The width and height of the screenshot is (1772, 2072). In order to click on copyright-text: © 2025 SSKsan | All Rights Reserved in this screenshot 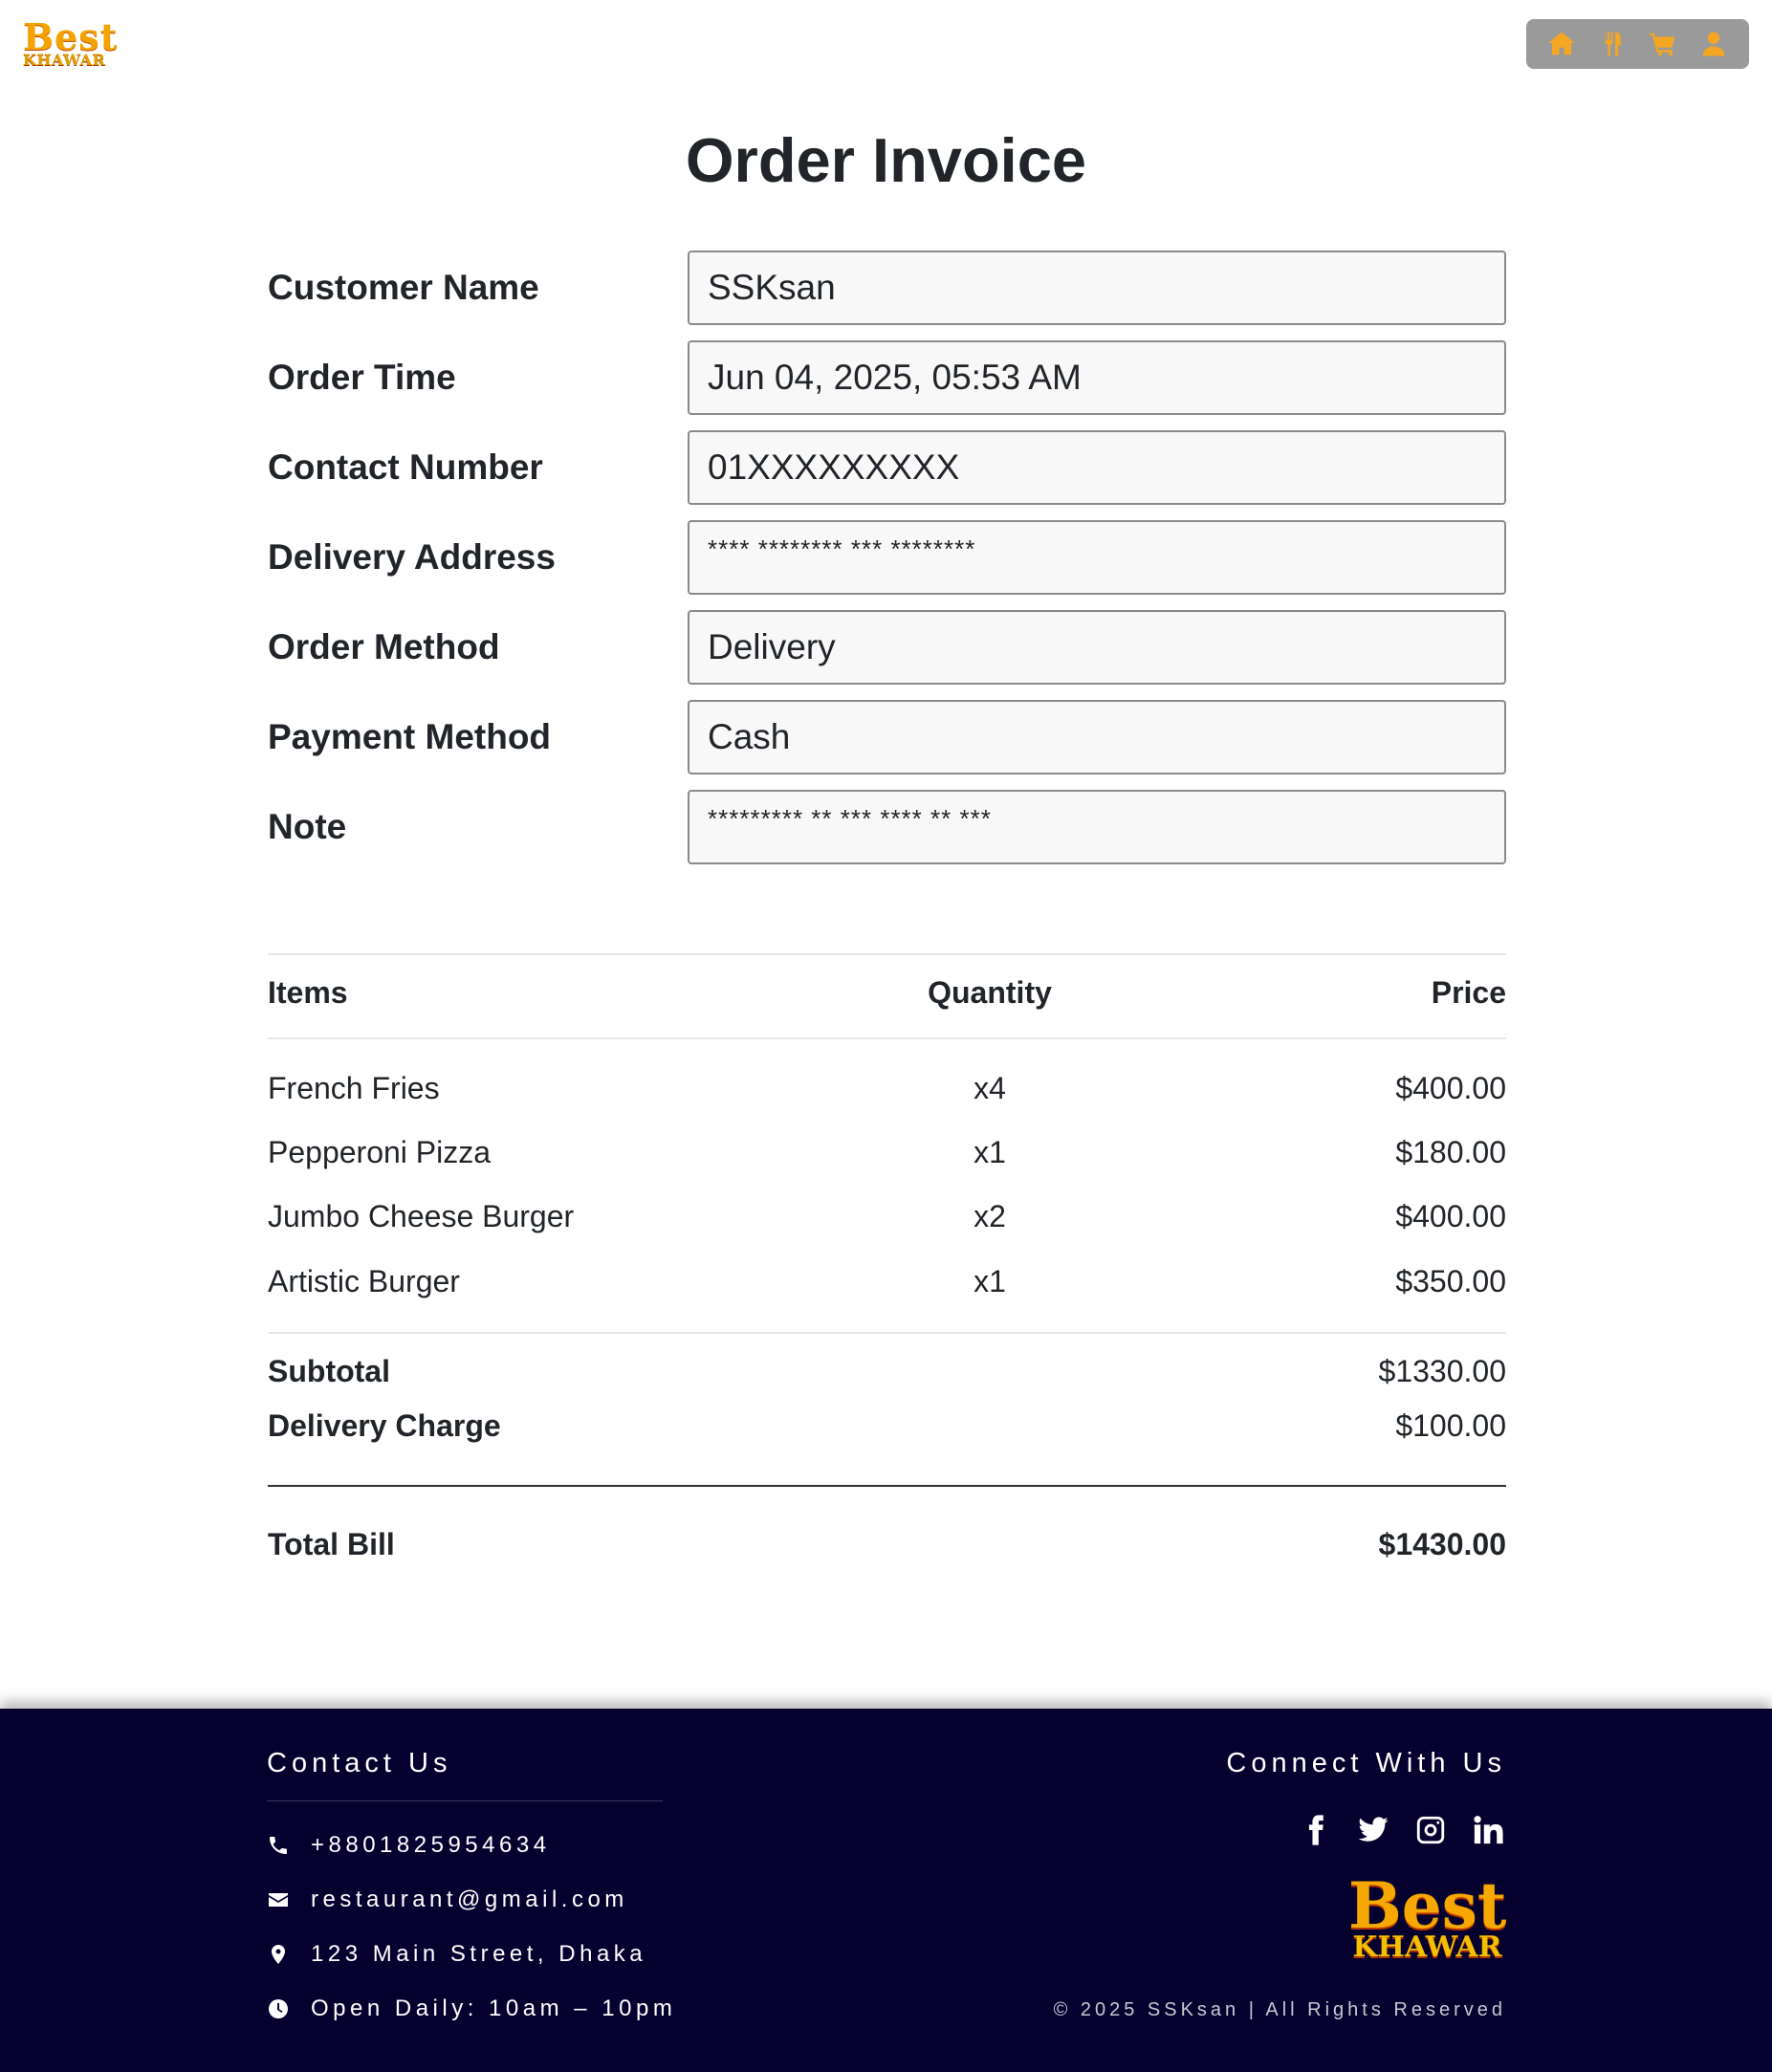, I will do `click(1279, 2010)`.